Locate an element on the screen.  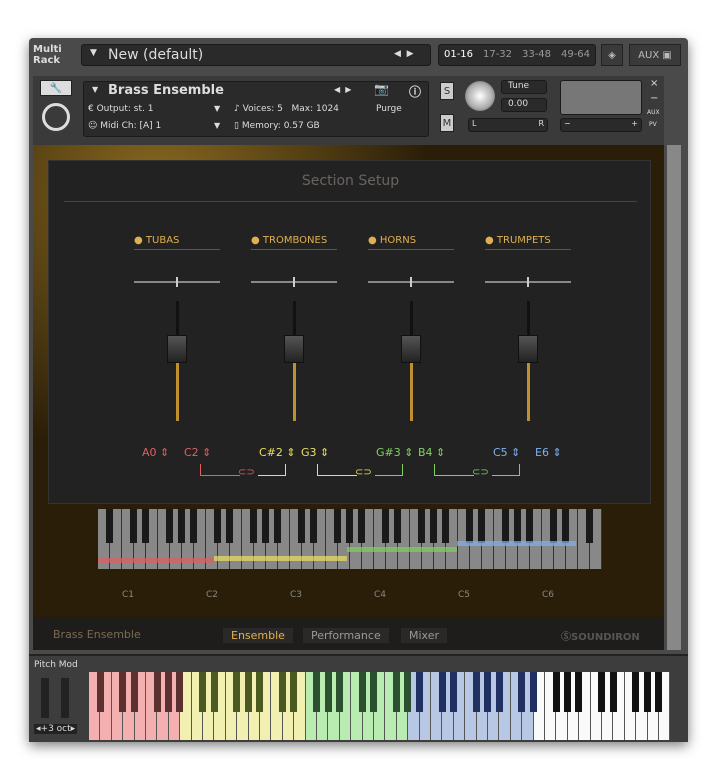
range-keyboard is located at coordinates (350, 539).